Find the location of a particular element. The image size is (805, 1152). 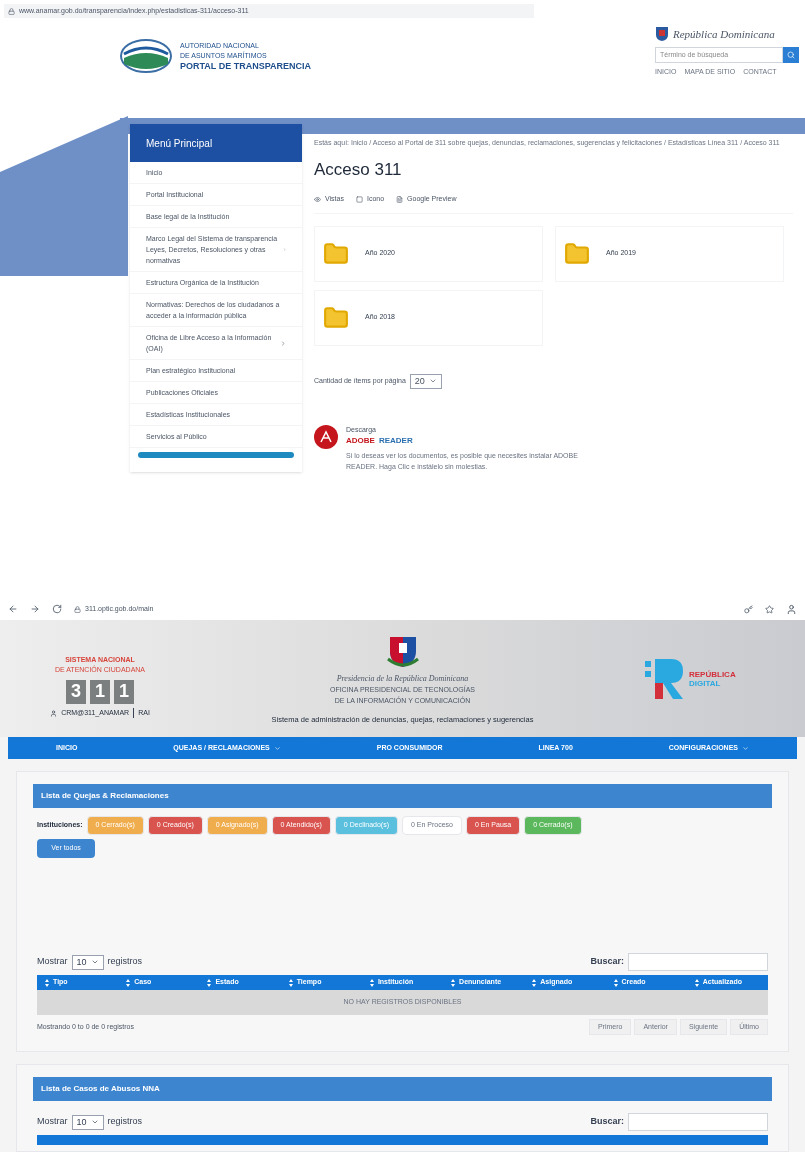

brand-text: ADOBE is located at coordinates (360, 441).